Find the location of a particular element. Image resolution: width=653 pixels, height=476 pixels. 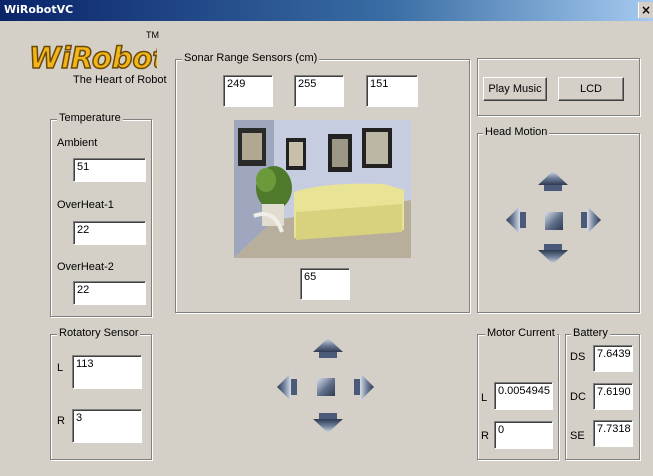

lcd-button: LCD is located at coordinates (591, 89).